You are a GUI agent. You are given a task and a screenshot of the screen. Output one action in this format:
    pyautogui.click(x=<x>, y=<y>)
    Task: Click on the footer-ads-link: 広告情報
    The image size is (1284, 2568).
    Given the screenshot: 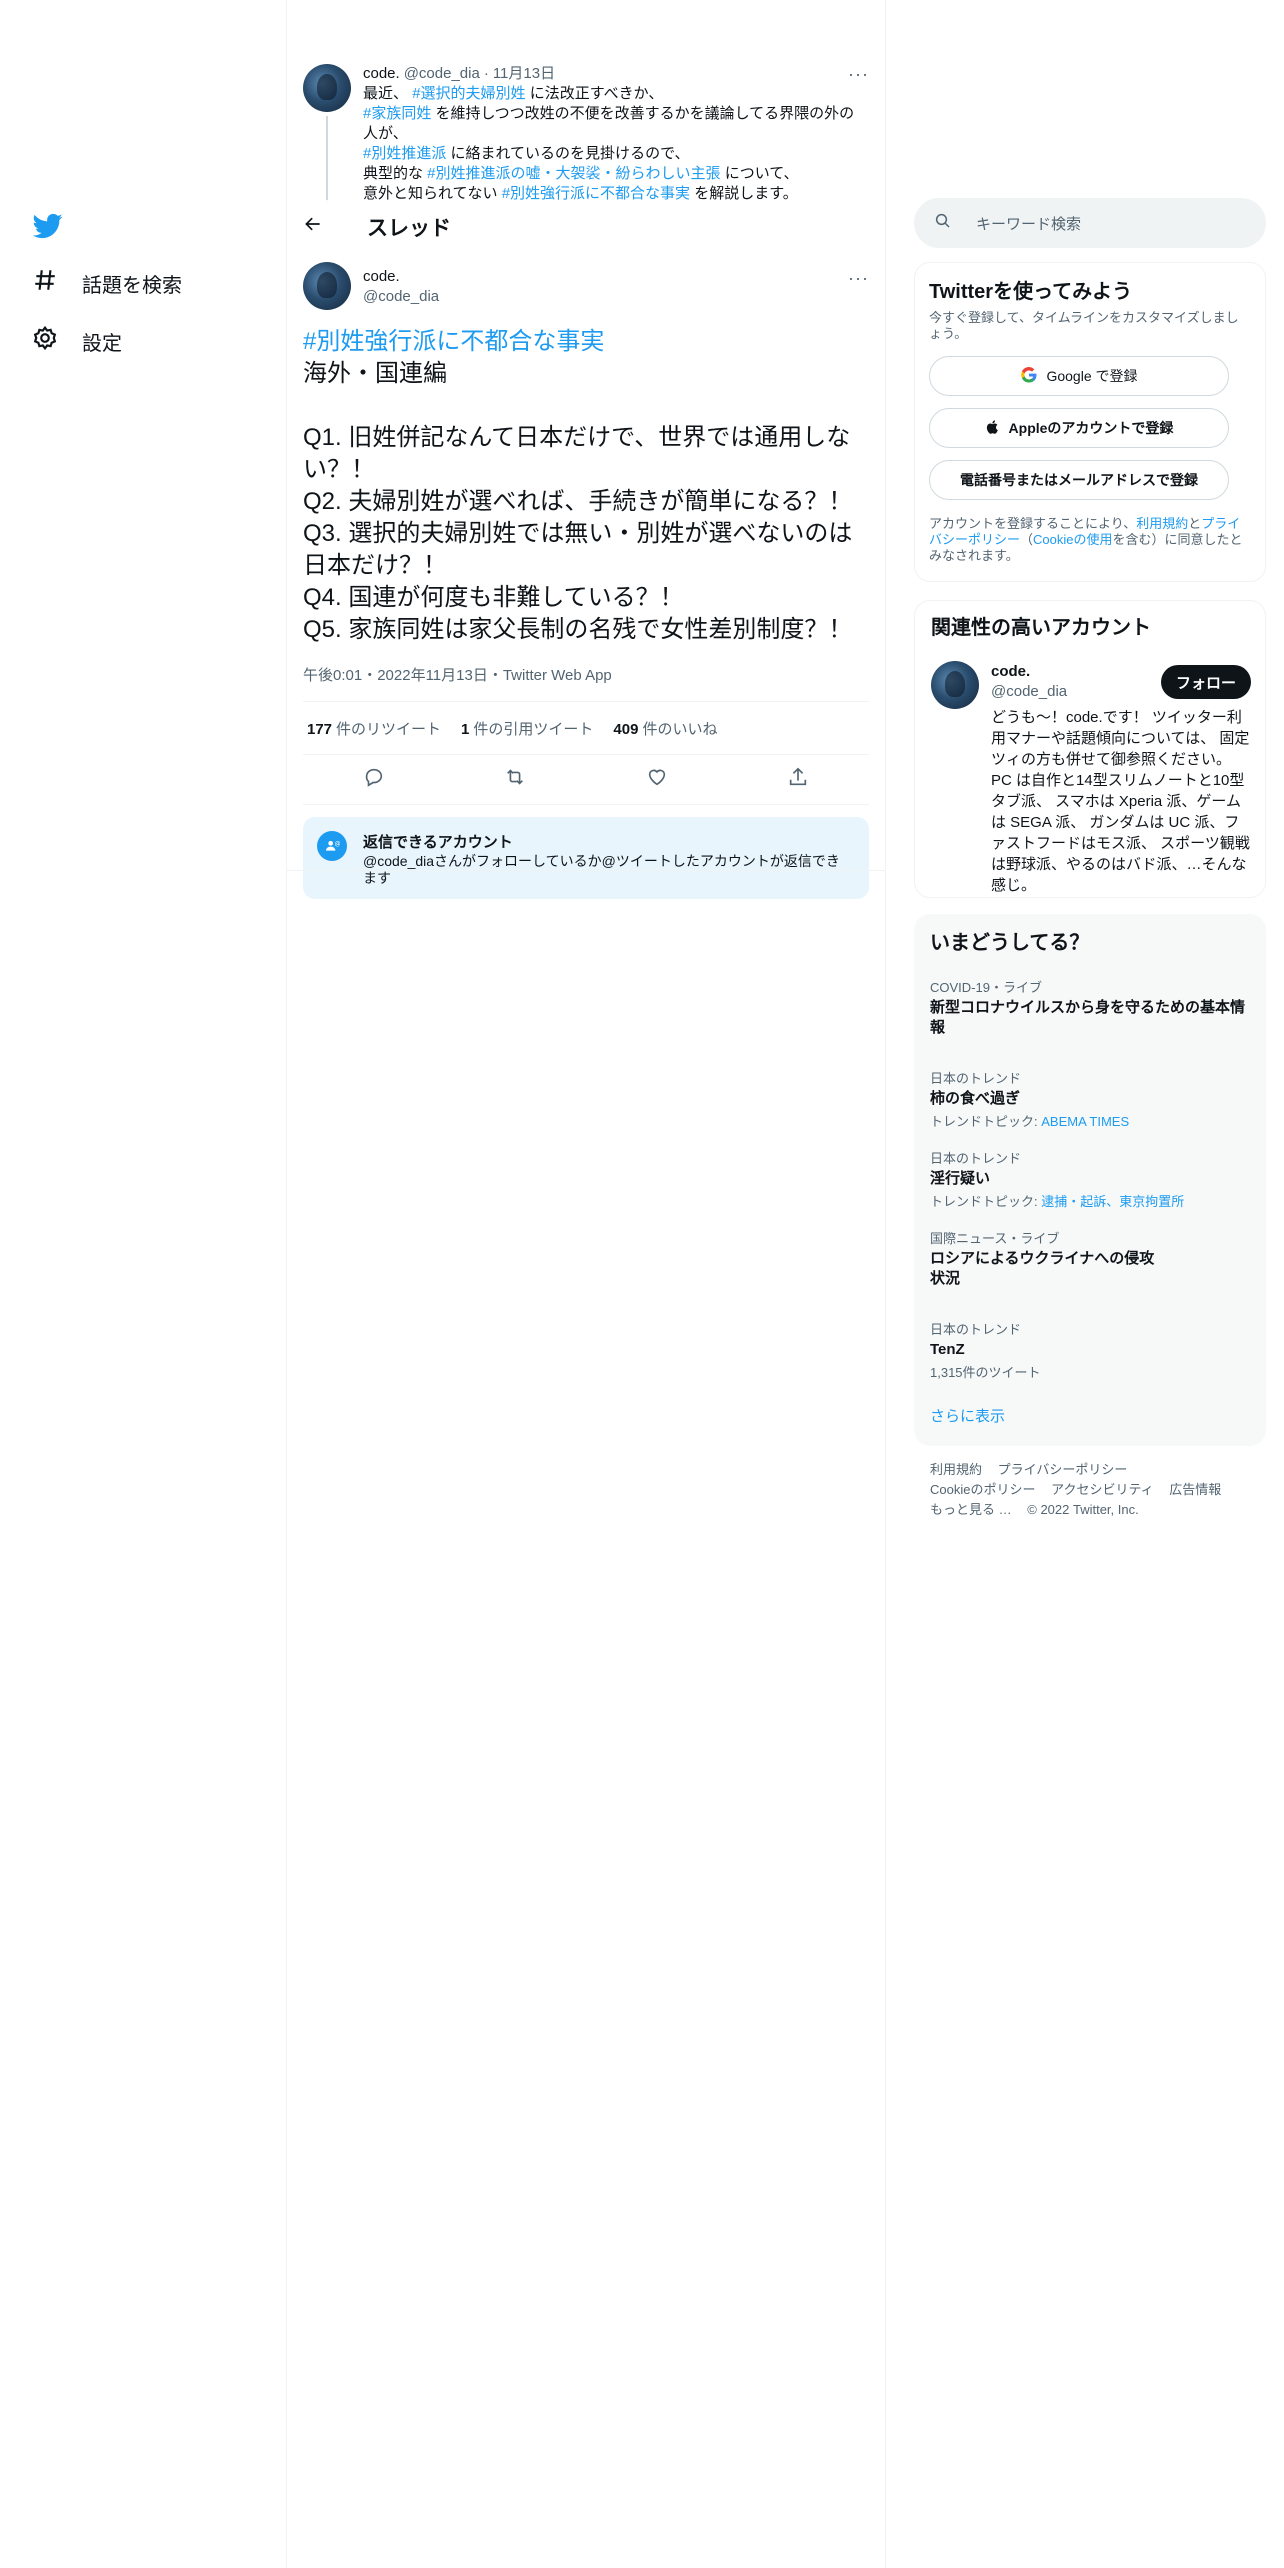 What is the action you would take?
    pyautogui.click(x=1195, y=1489)
    